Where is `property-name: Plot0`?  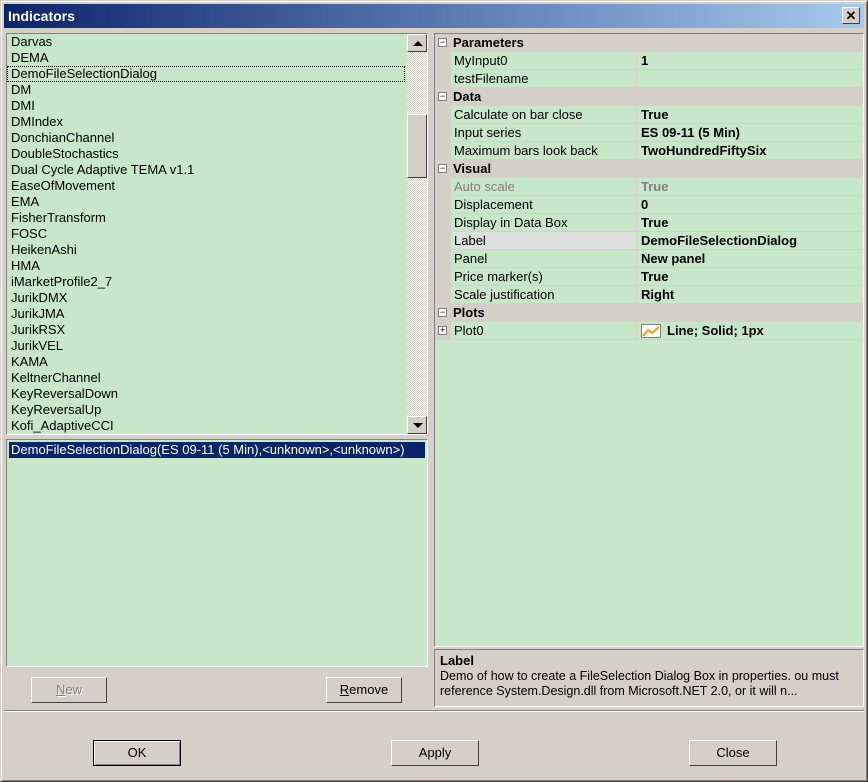 property-name: Plot0 is located at coordinates (545, 331).